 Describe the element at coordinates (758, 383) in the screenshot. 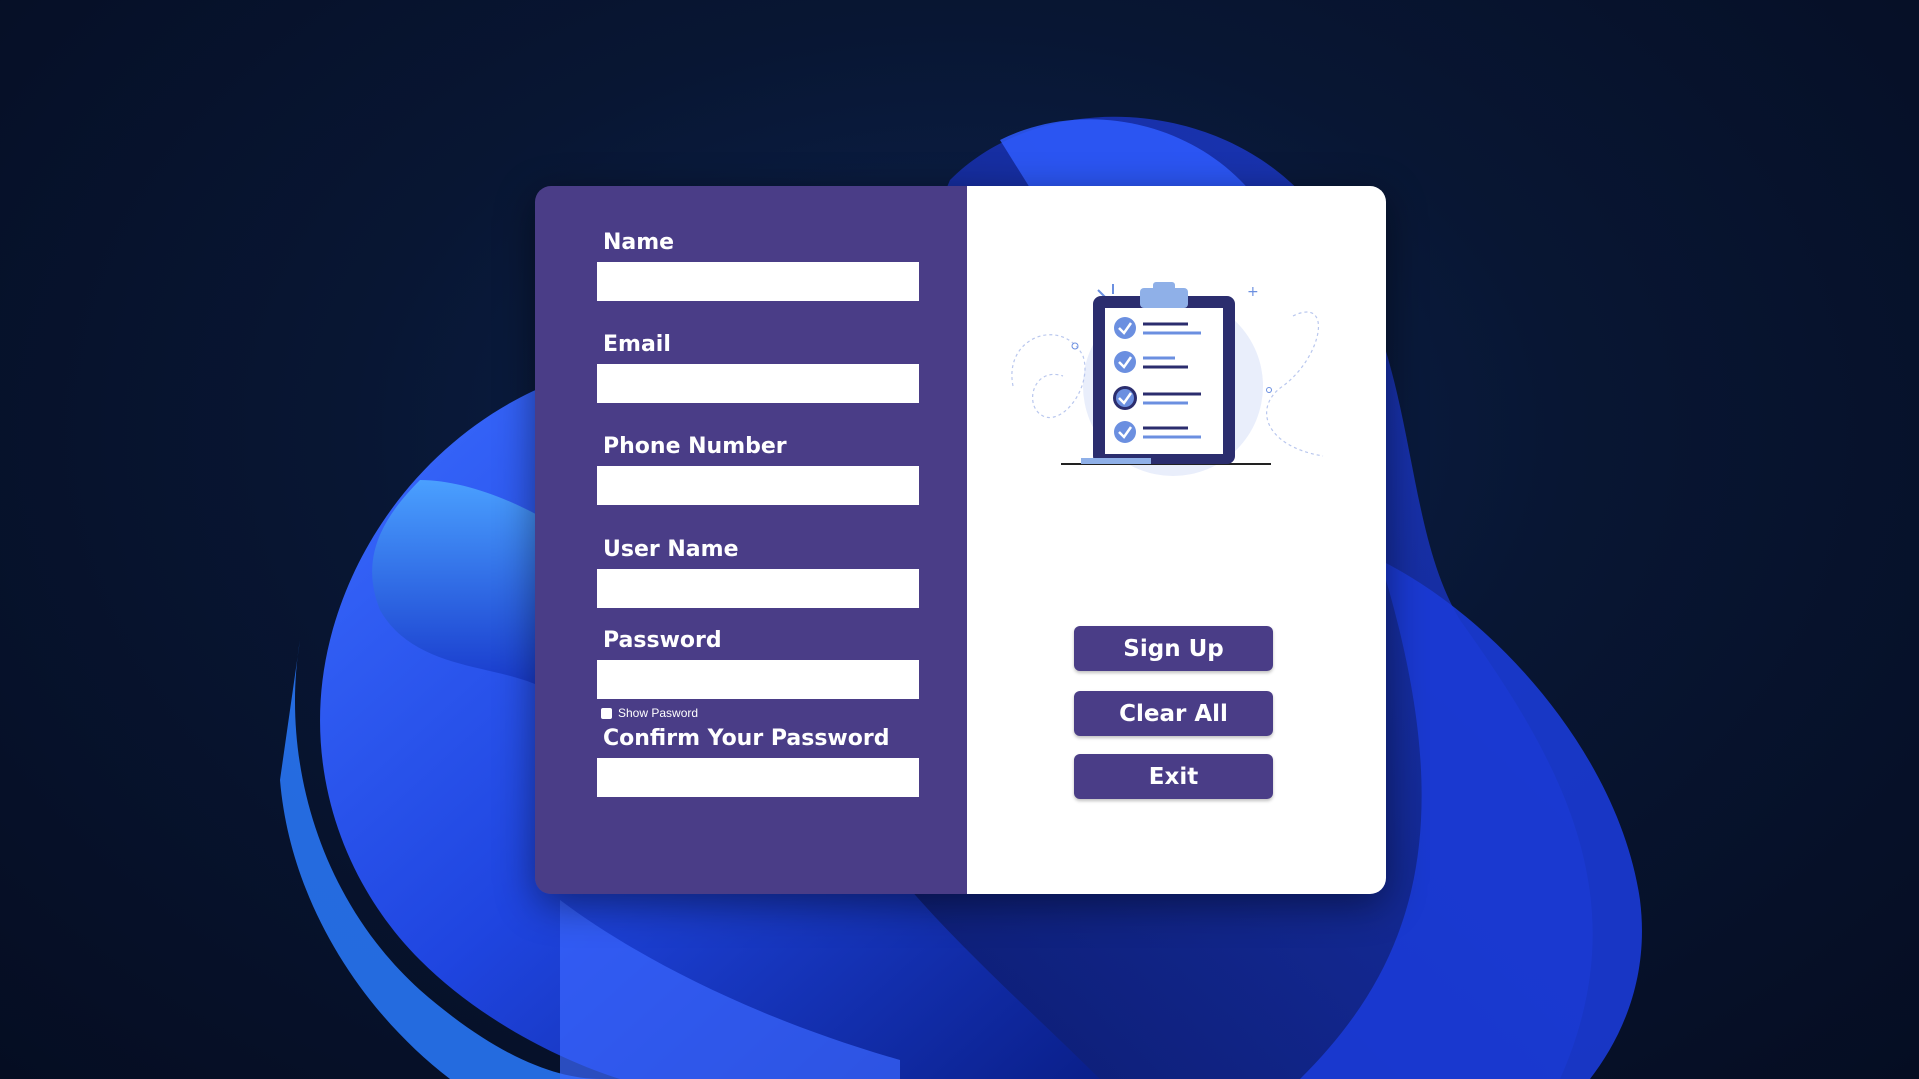

I see `email-input` at that location.